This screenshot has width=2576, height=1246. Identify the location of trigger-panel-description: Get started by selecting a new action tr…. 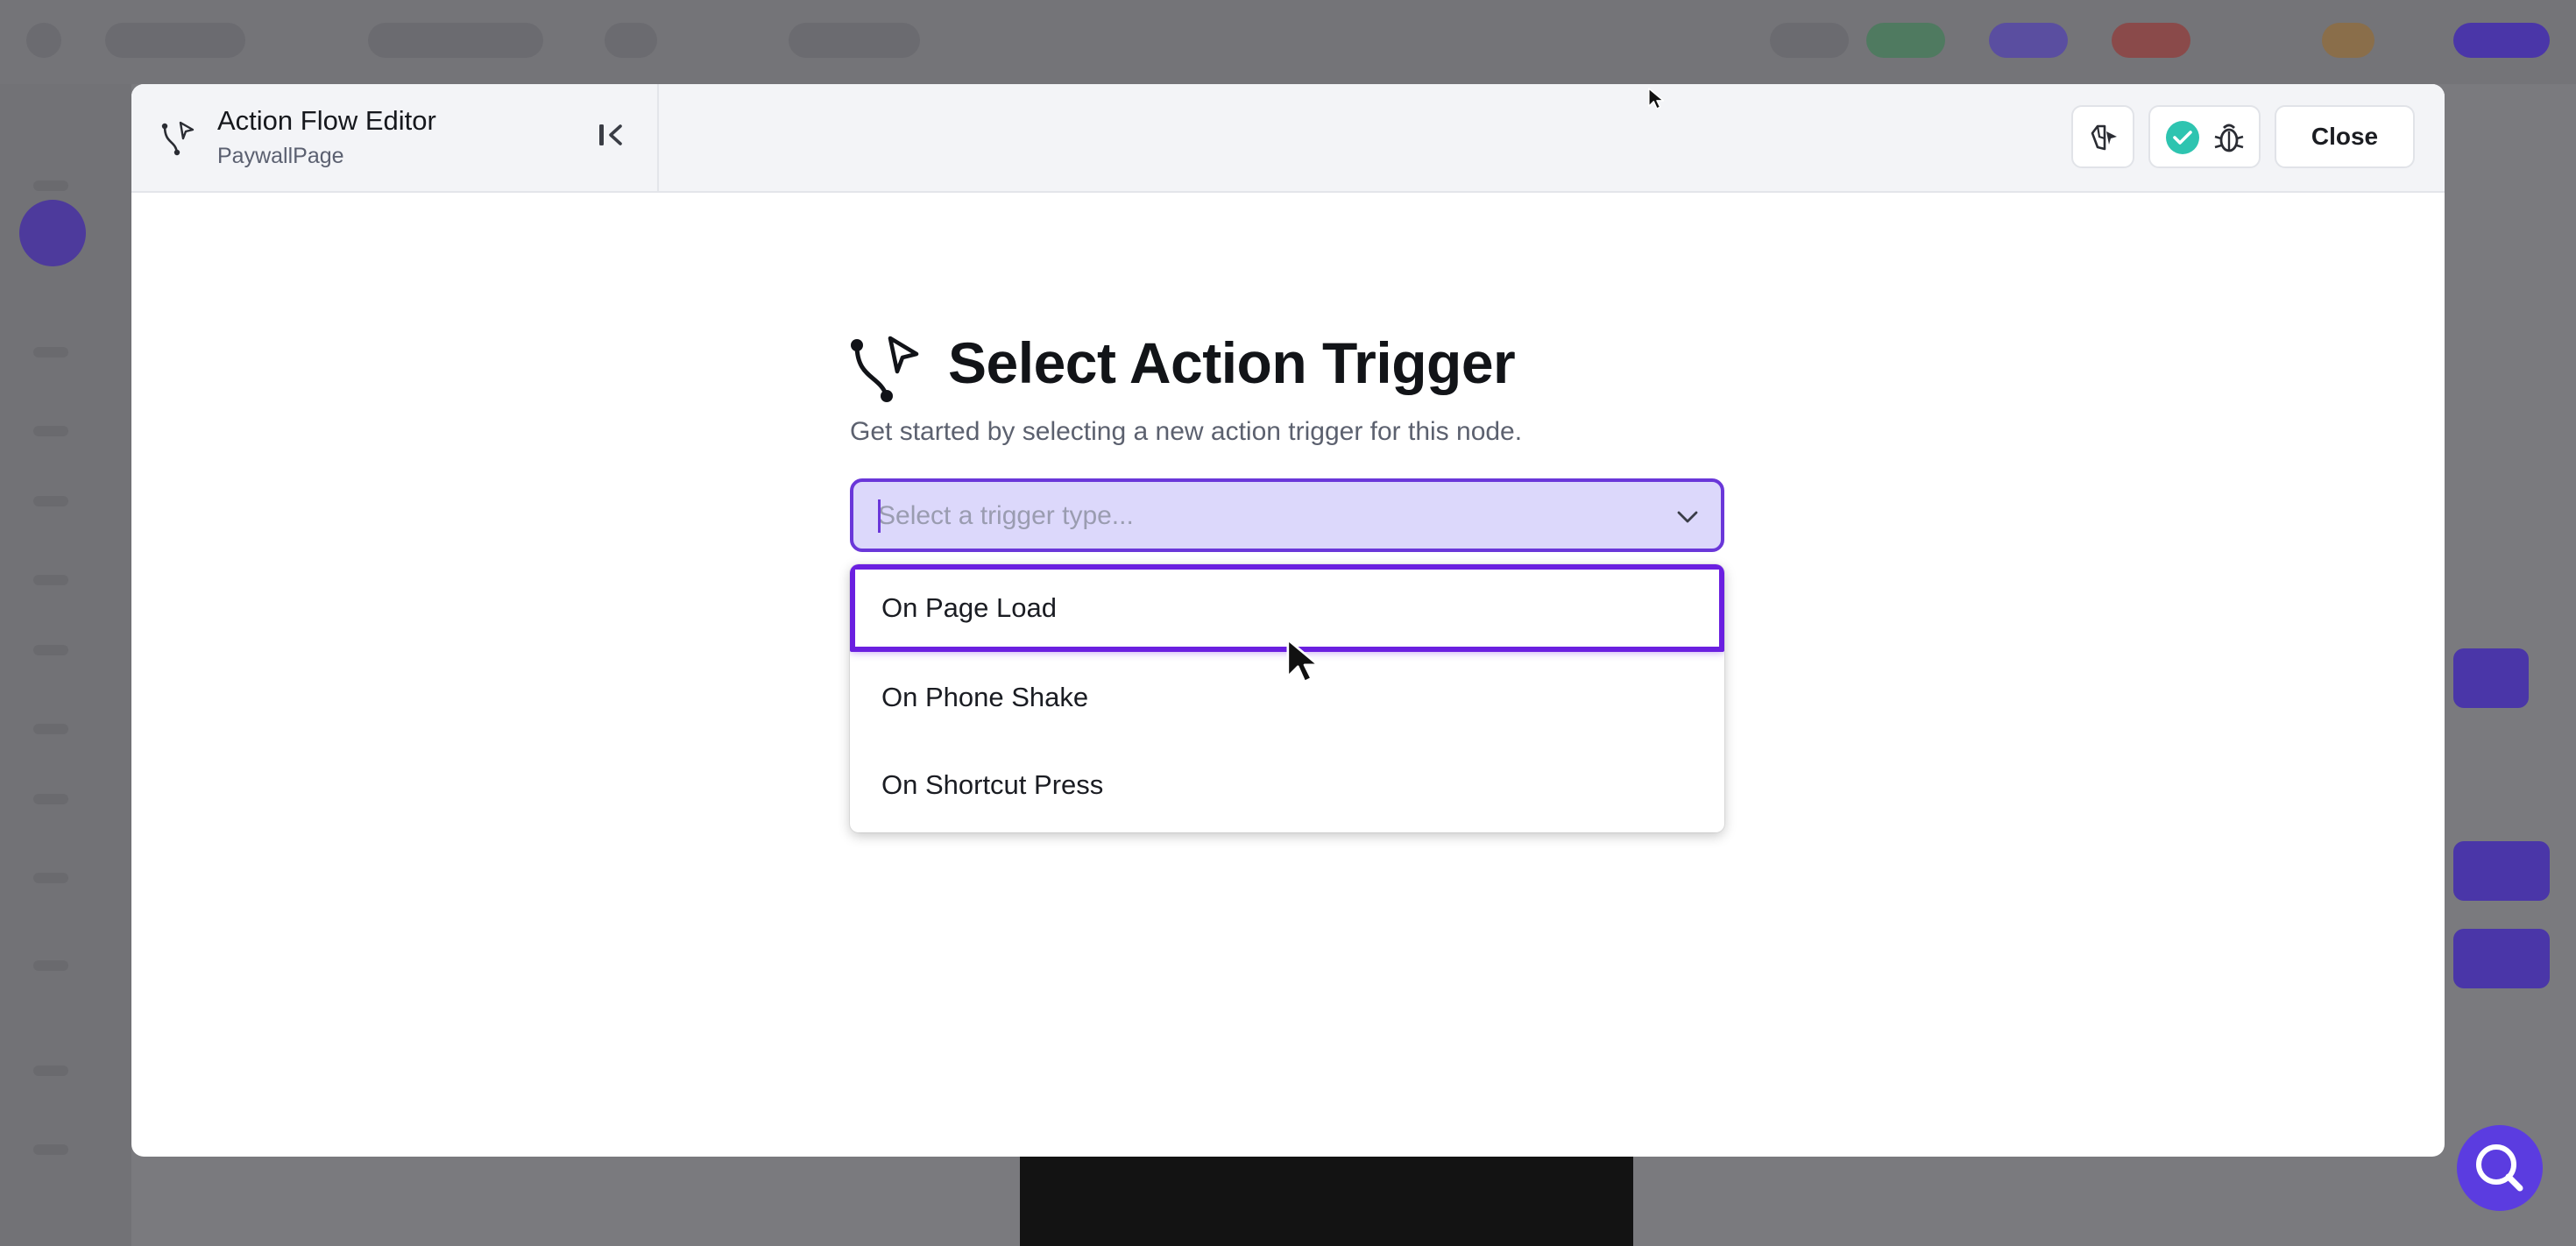
(1186, 432).